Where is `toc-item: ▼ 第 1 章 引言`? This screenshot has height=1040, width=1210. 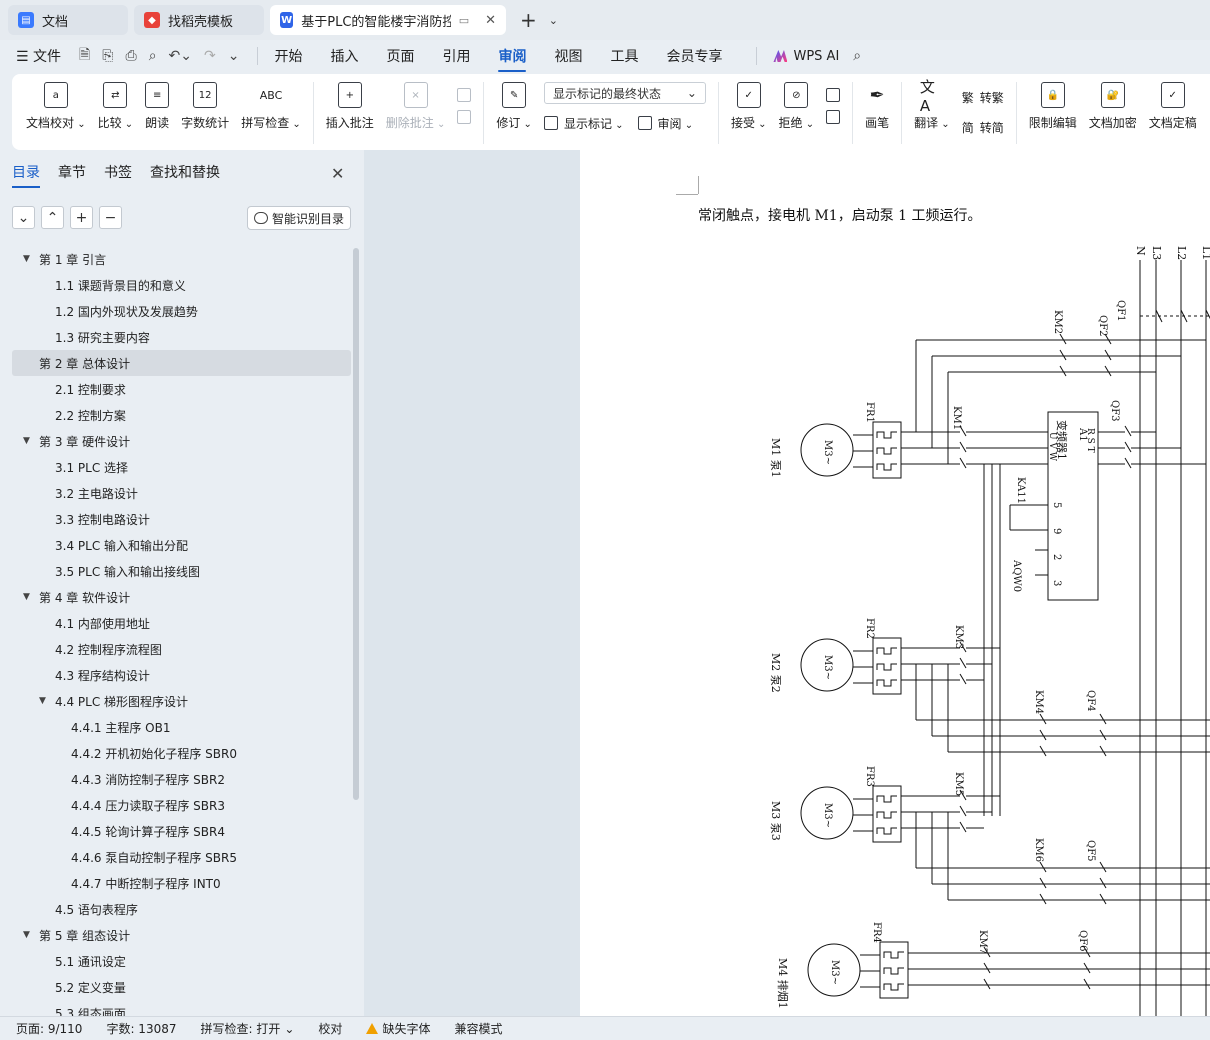 toc-item: ▼ 第 1 章 引言 is located at coordinates (181, 259).